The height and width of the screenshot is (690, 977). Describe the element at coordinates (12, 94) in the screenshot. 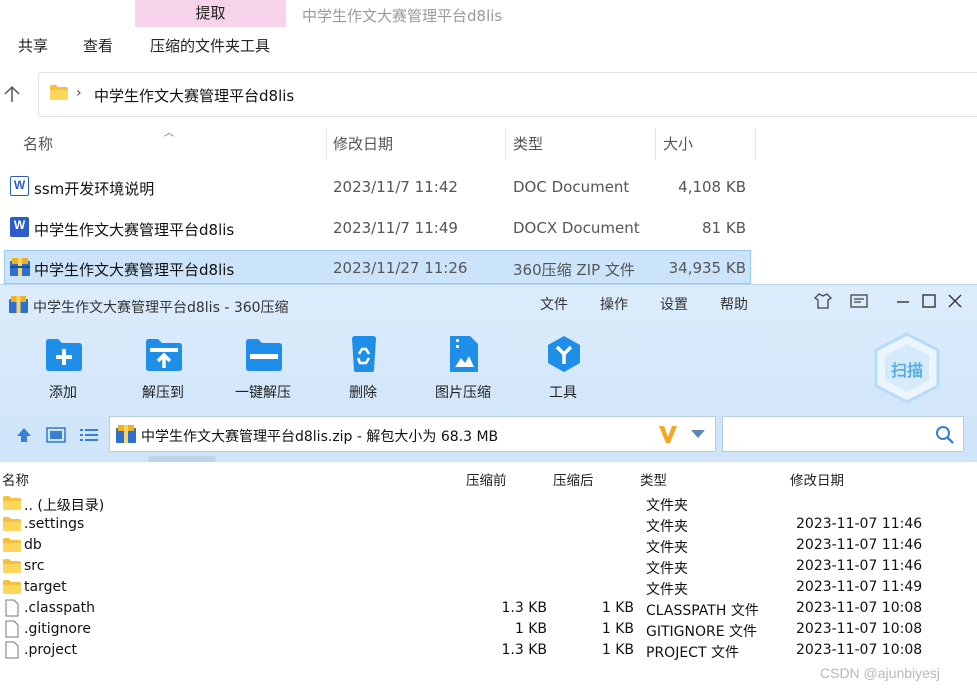

I see `up-arrow-icon` at that location.